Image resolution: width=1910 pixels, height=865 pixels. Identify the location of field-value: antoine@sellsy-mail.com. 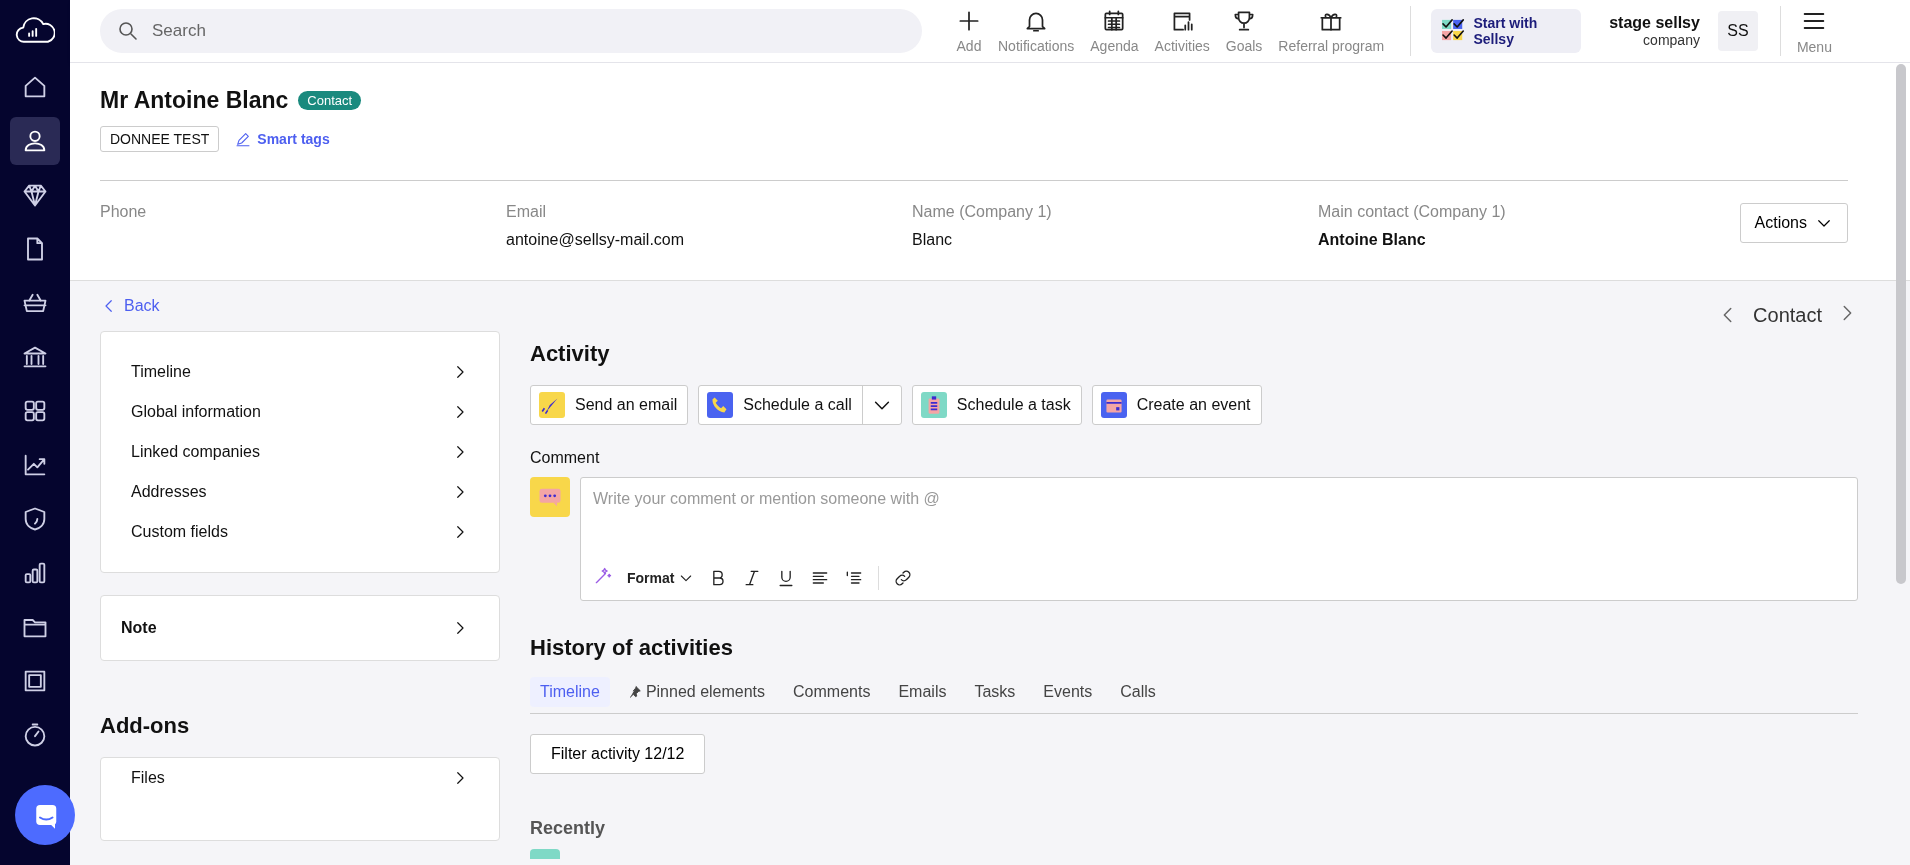
(596, 240).